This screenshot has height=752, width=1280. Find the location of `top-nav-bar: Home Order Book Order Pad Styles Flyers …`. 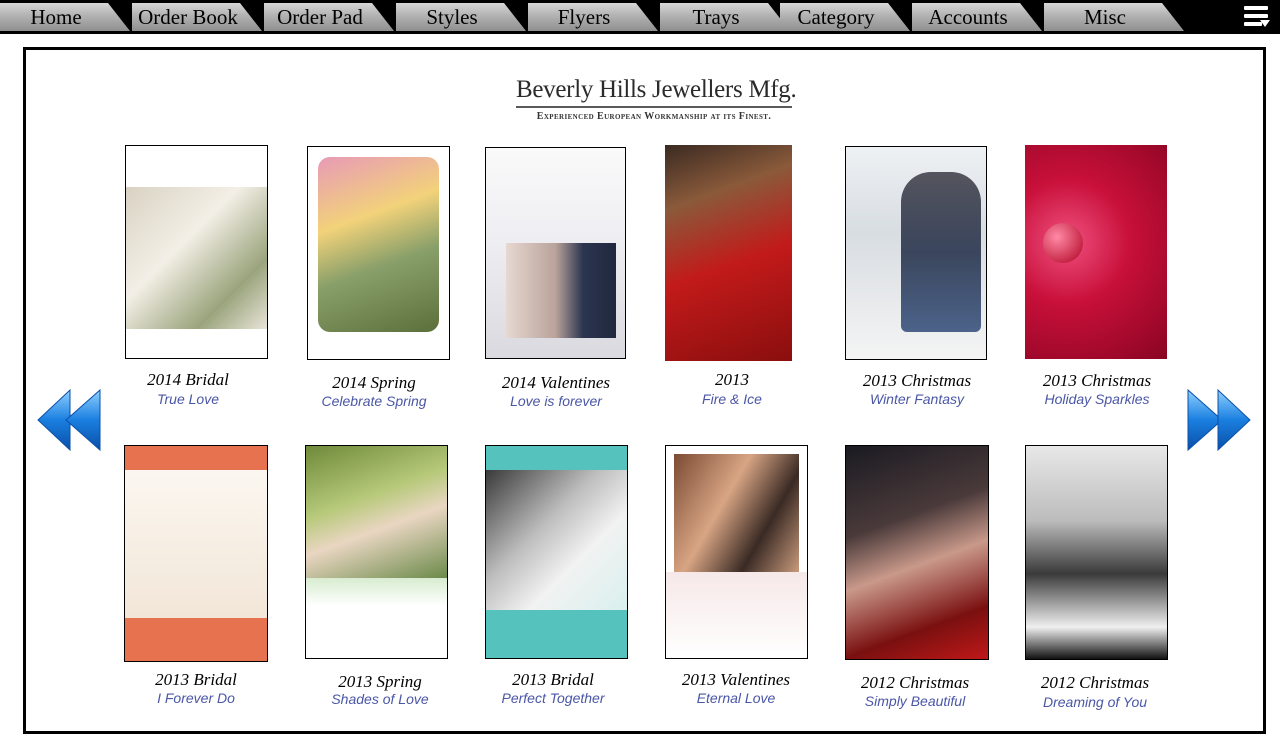

top-nav-bar: Home Order Book Order Pad Styles Flyers … is located at coordinates (640, 17).